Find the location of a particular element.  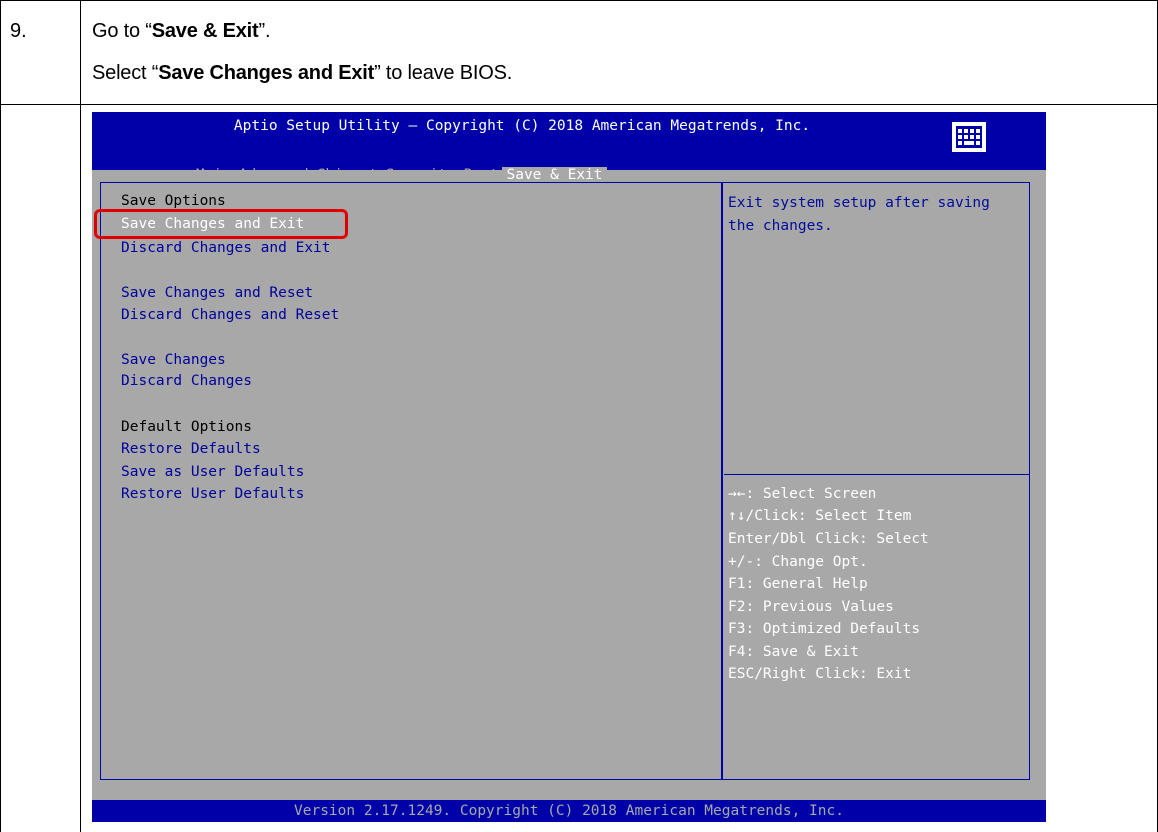

keyboard-icon is located at coordinates (969, 137).